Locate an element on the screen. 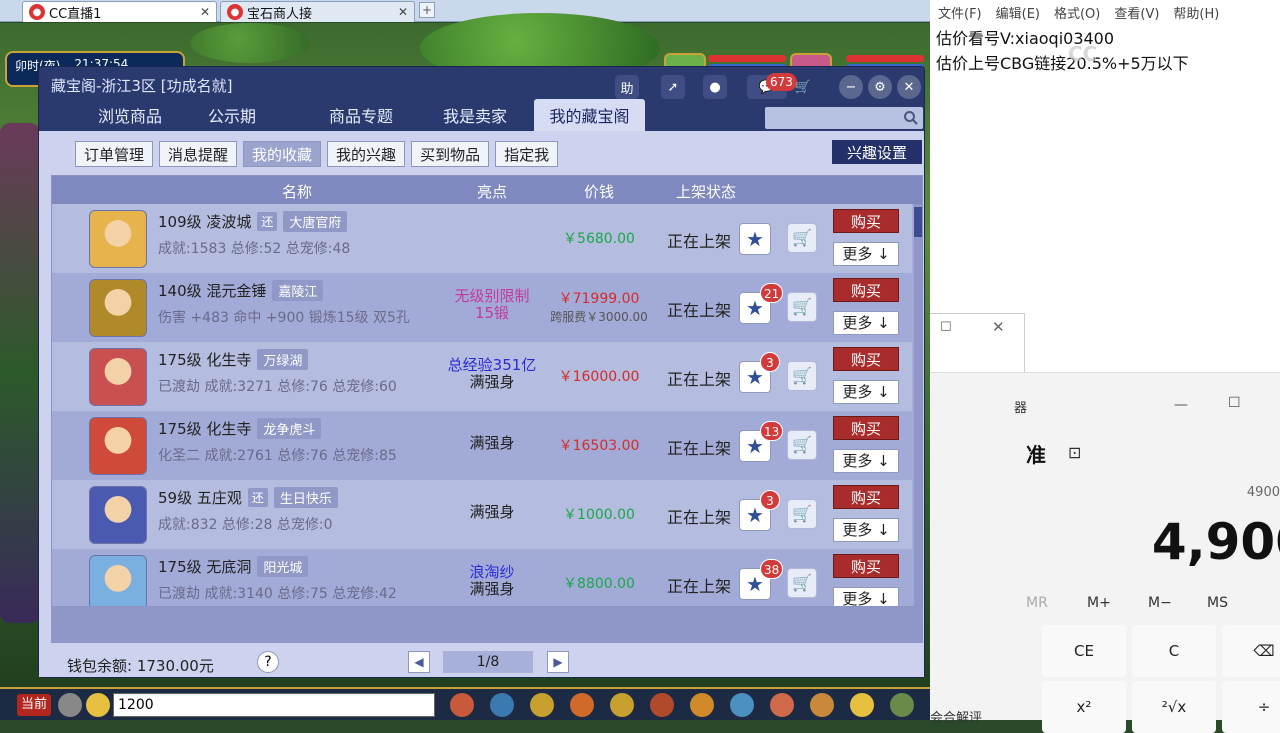 Image resolution: width=1280 pixels, height=733 pixels. item-title-line: 109级 凌波城 还 大唐官府 is located at coordinates (253, 221).